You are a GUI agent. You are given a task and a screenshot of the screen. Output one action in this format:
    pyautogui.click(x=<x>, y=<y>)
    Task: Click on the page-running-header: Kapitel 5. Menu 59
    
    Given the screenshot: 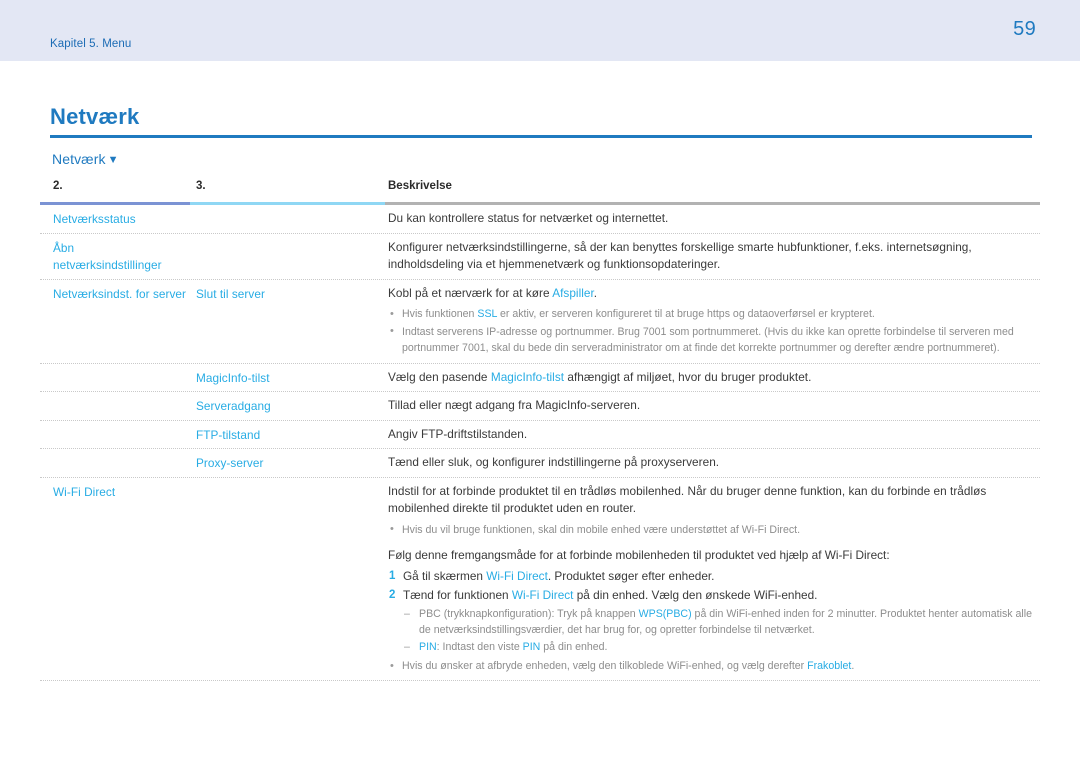 What is the action you would take?
    pyautogui.click(x=540, y=30)
    